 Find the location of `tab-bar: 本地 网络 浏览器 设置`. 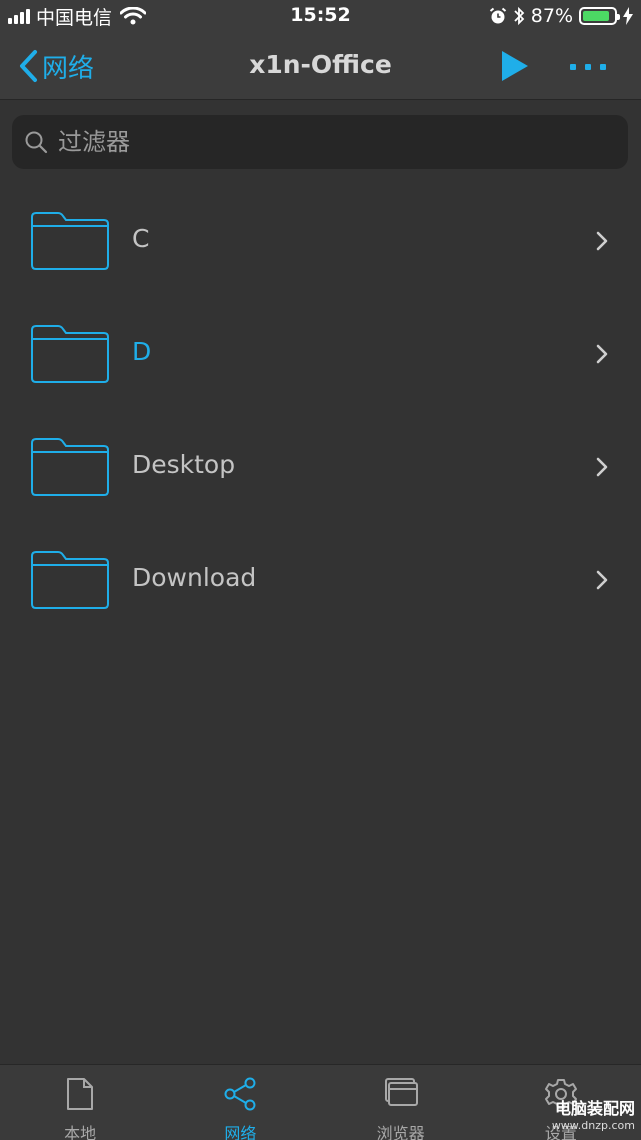

tab-bar: 本地 网络 浏览器 设置 is located at coordinates (320, 1102).